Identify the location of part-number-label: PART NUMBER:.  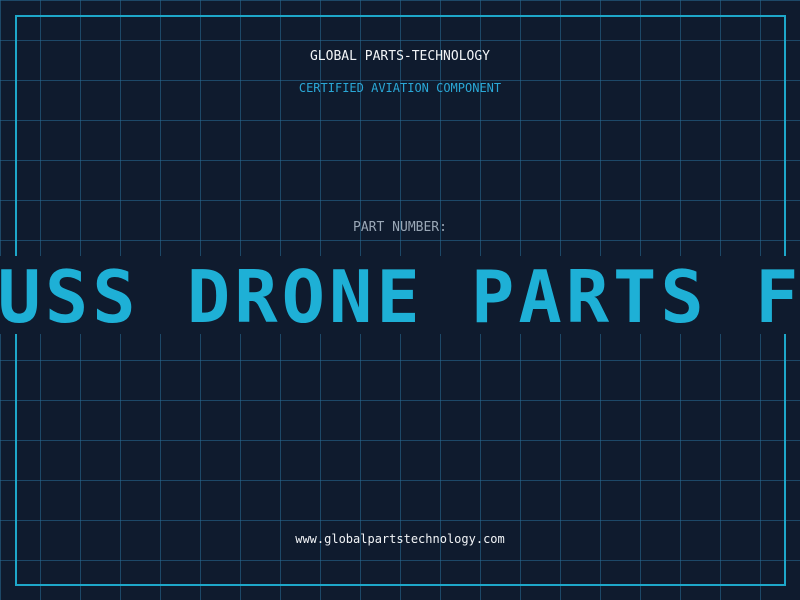
(400, 227).